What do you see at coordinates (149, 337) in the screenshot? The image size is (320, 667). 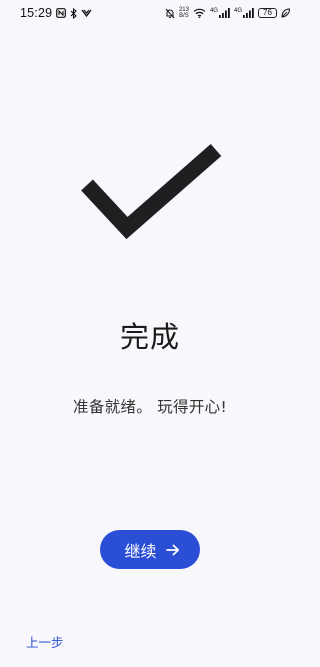 I see `page-title: 完成` at bounding box center [149, 337].